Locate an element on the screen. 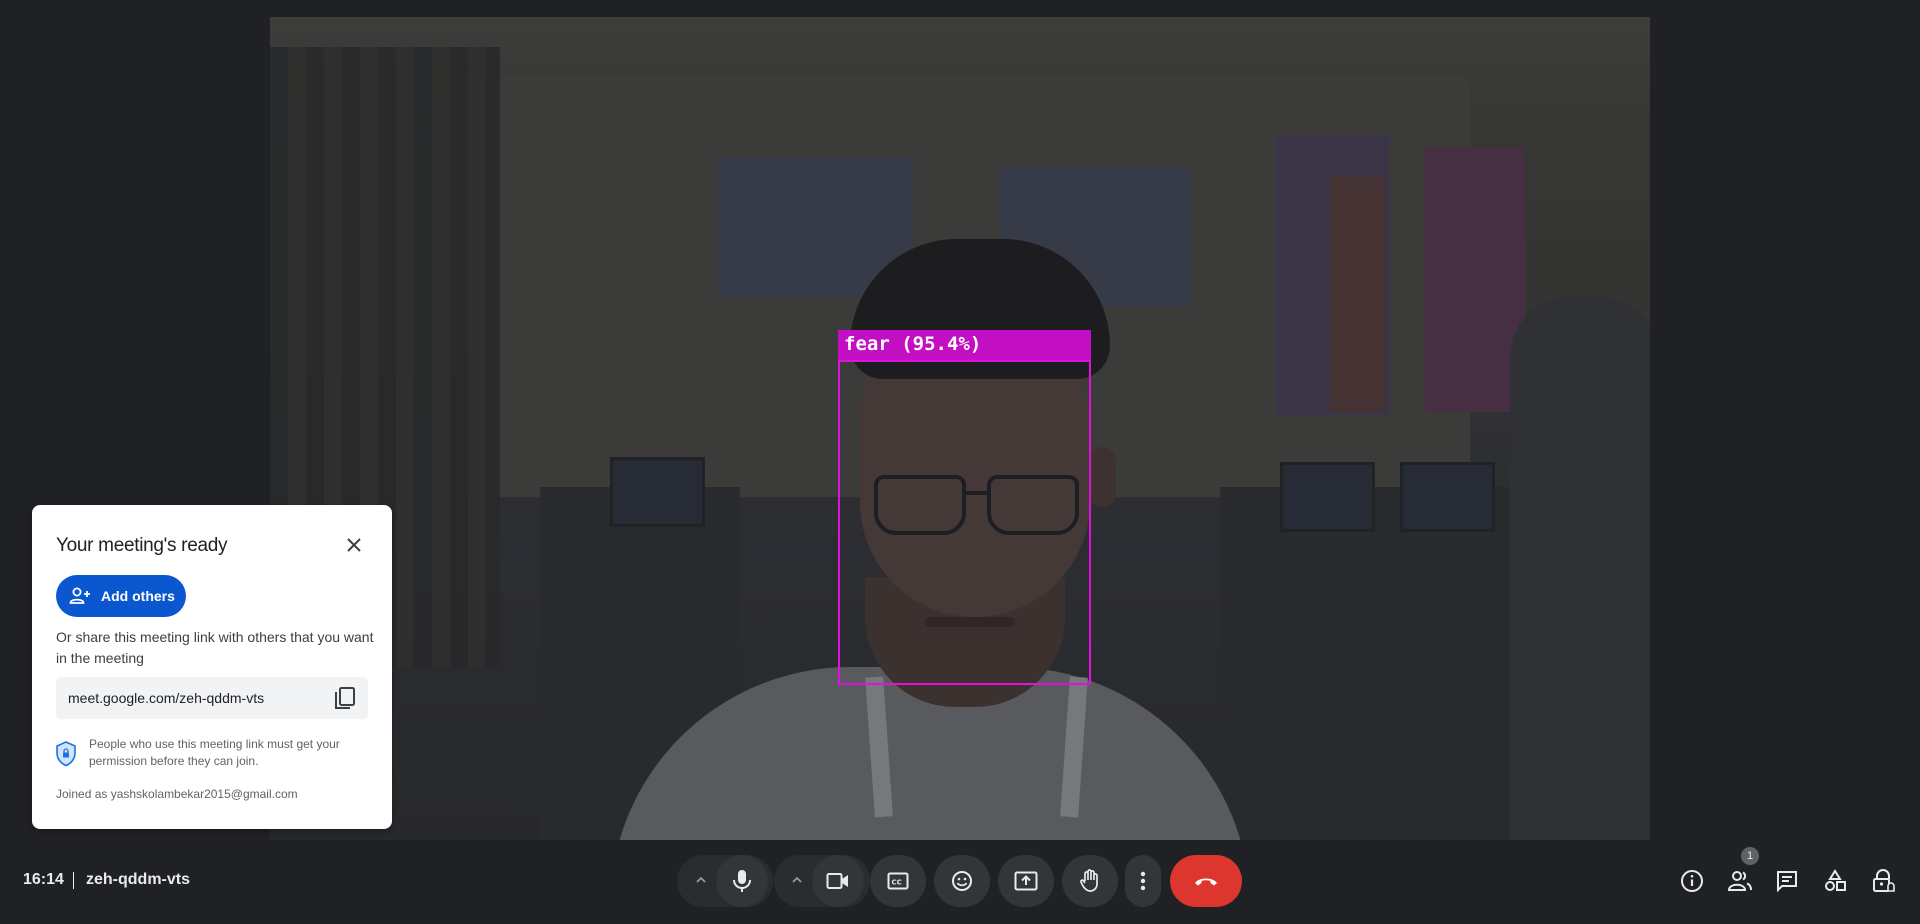 This screenshot has height=924, width=1920. meeting-code: zeh-qddm-vts is located at coordinates (138, 879).